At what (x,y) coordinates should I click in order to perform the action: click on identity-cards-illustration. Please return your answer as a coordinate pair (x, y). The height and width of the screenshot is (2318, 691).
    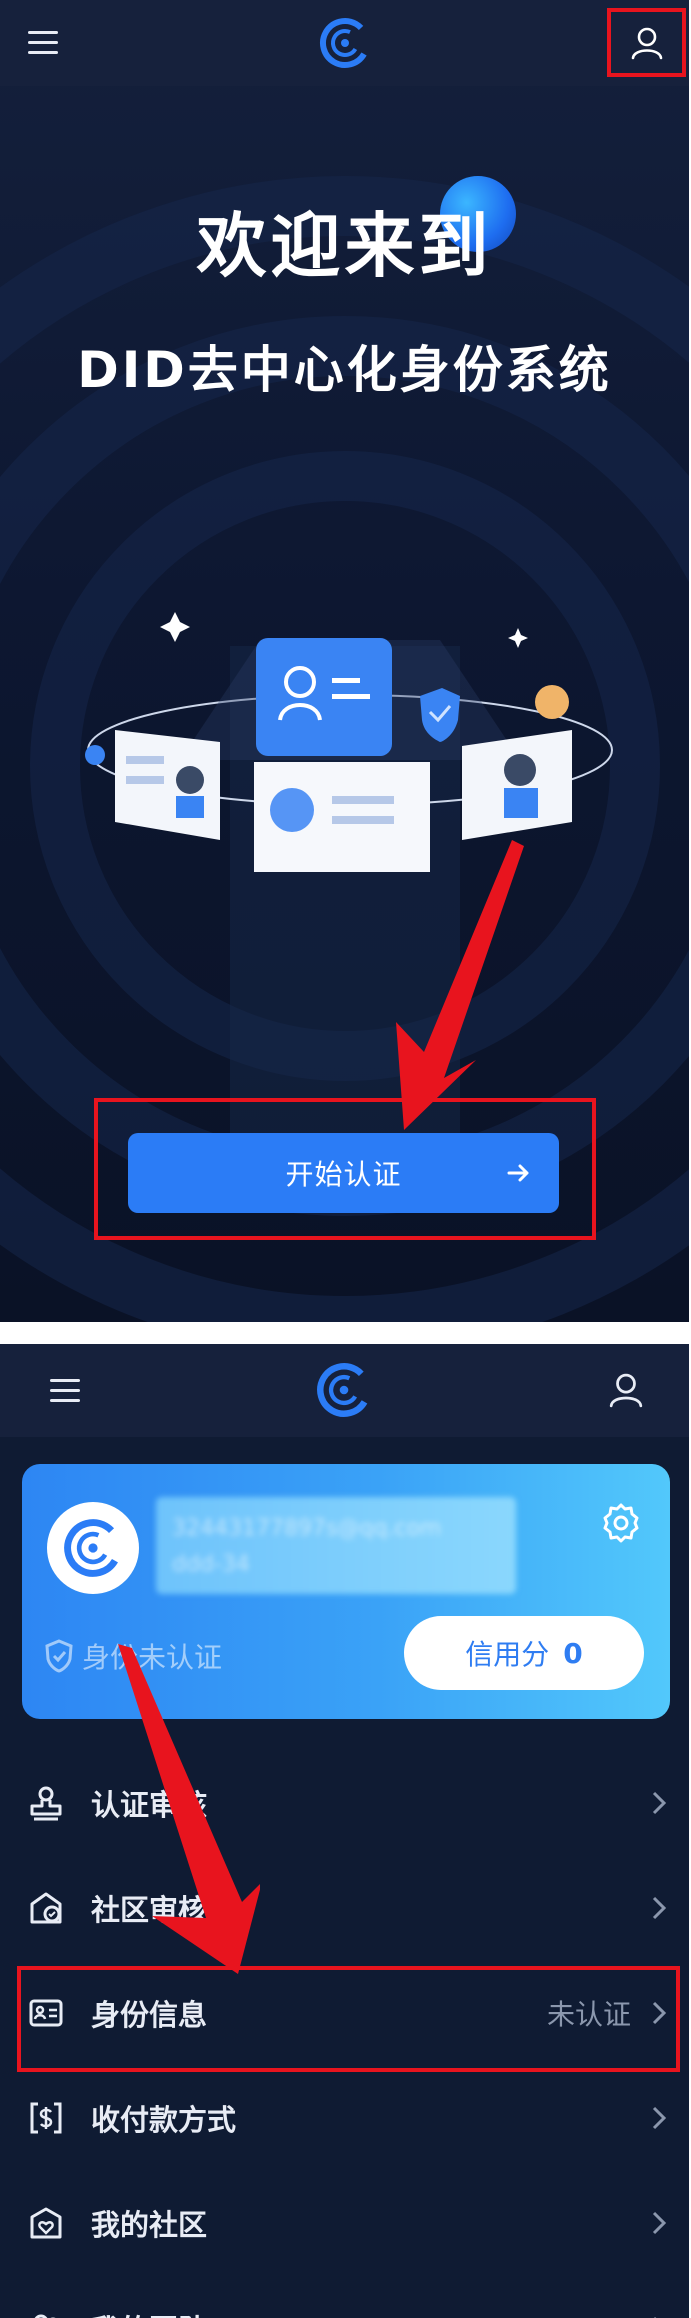
    Looking at the image, I should click on (349, 742).